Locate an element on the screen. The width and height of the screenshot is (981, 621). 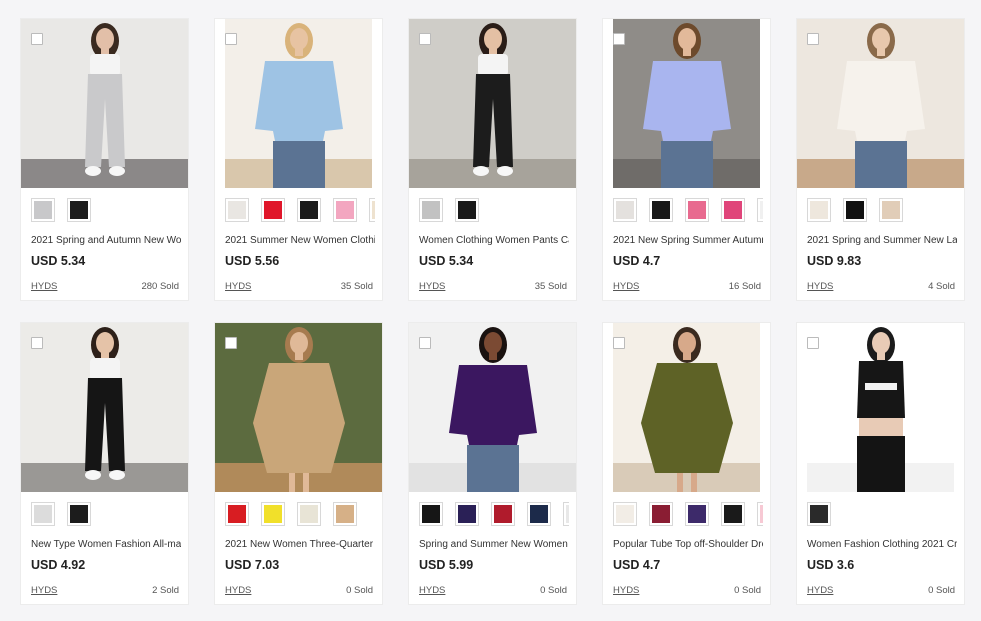
product-price: USD 7.03 is located at coordinates (252, 565).